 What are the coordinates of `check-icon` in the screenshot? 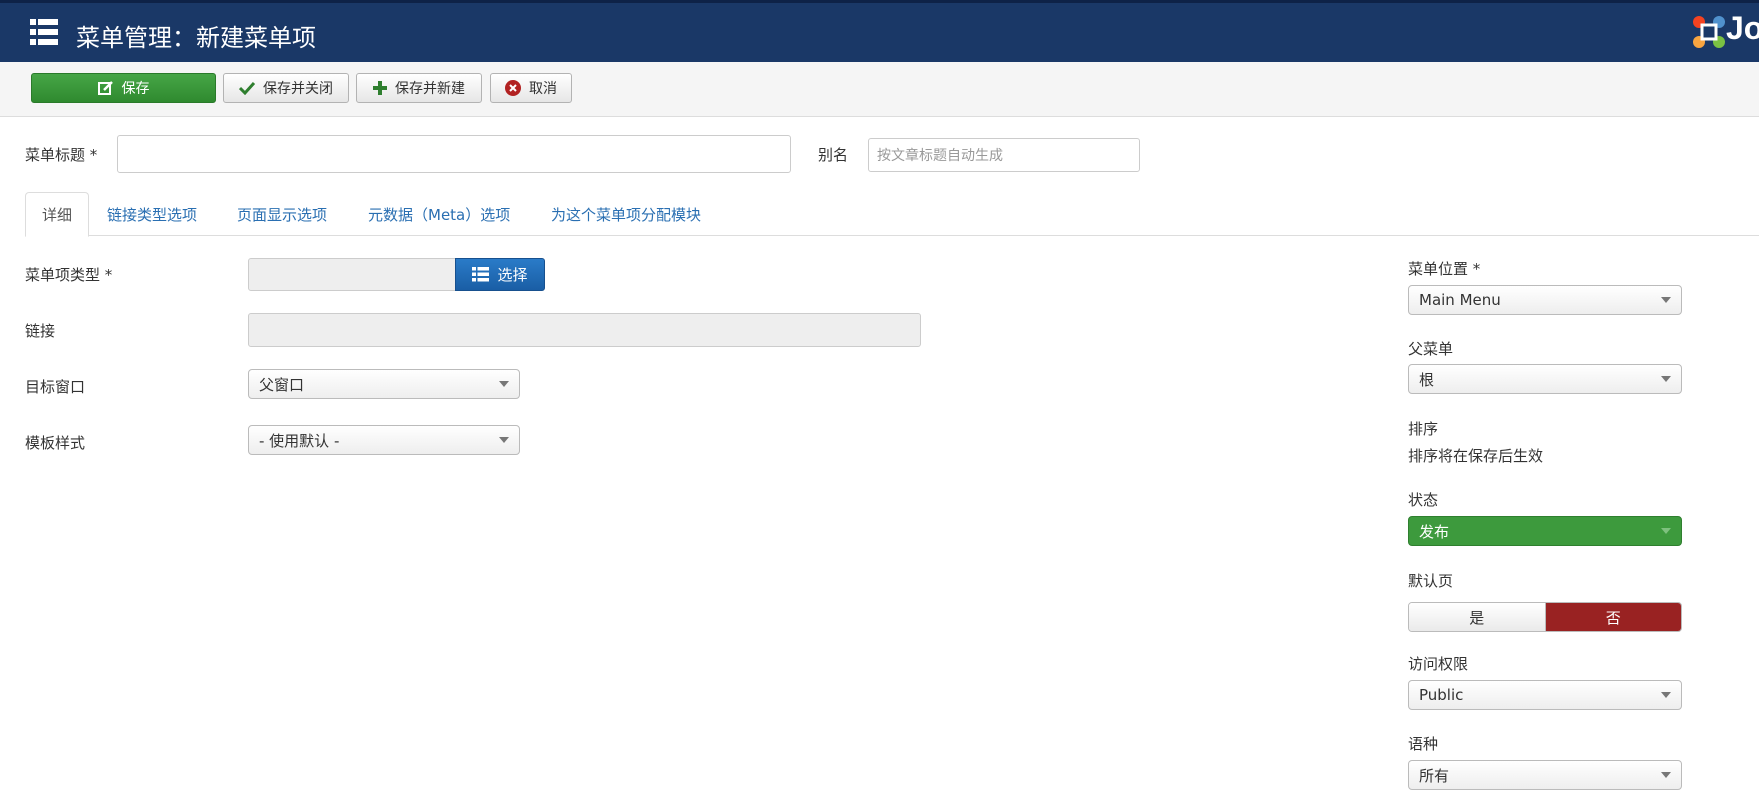 It's located at (247, 88).